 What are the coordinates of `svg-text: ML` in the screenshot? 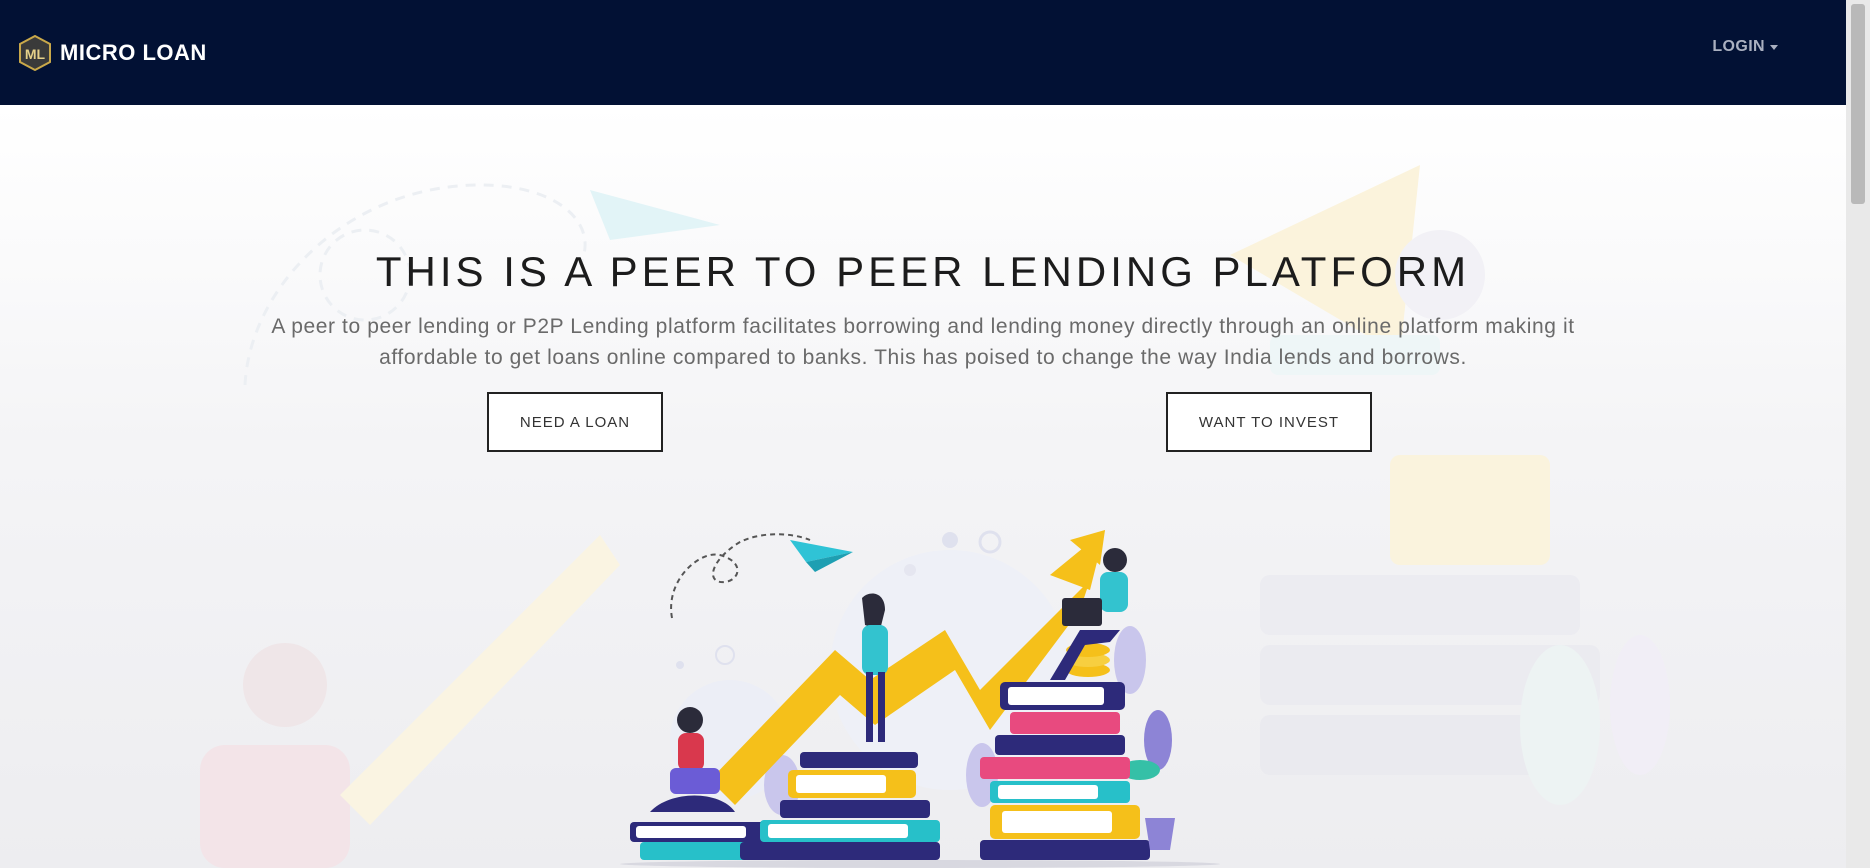 It's located at (35, 54).